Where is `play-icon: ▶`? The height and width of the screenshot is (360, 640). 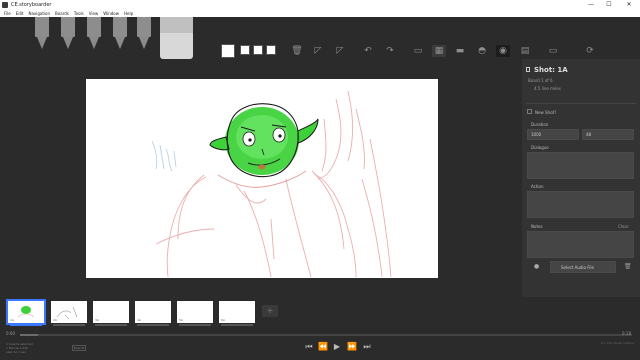 play-icon: ▶ is located at coordinates (337, 347).